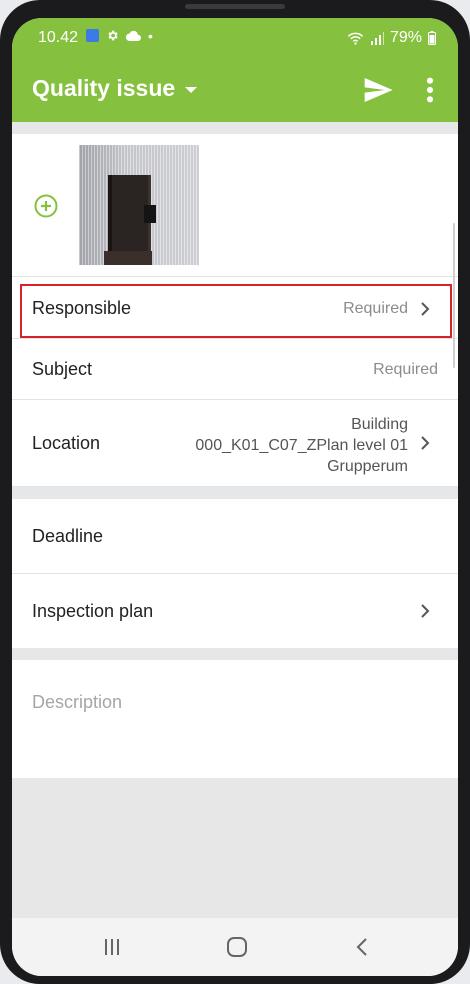 The width and height of the screenshot is (470, 984). Describe the element at coordinates (112, 947) in the screenshot. I see `recent-apps-icon` at that location.